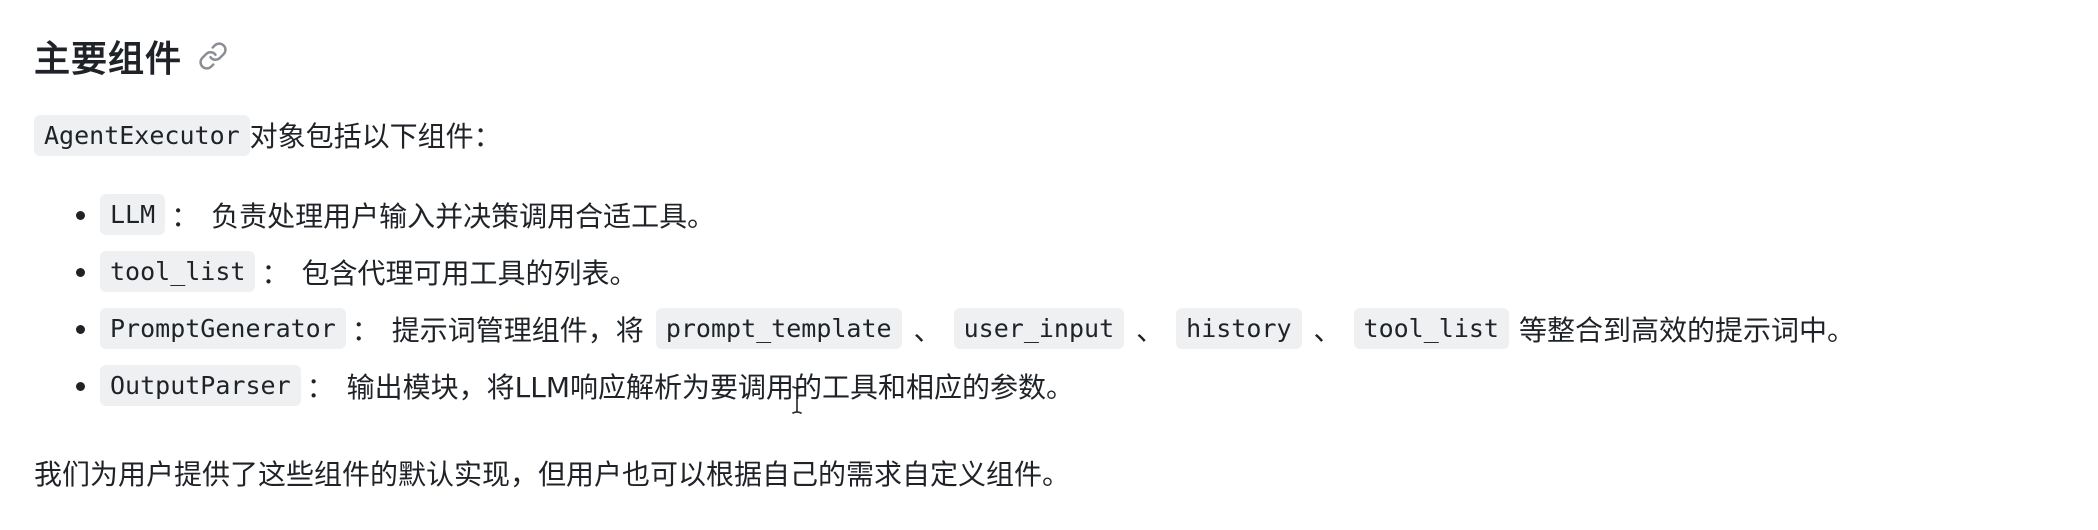 This screenshot has width=2098, height=530. What do you see at coordinates (1049, 56) in the screenshot?
I see `section-heading: 主要组件` at bounding box center [1049, 56].